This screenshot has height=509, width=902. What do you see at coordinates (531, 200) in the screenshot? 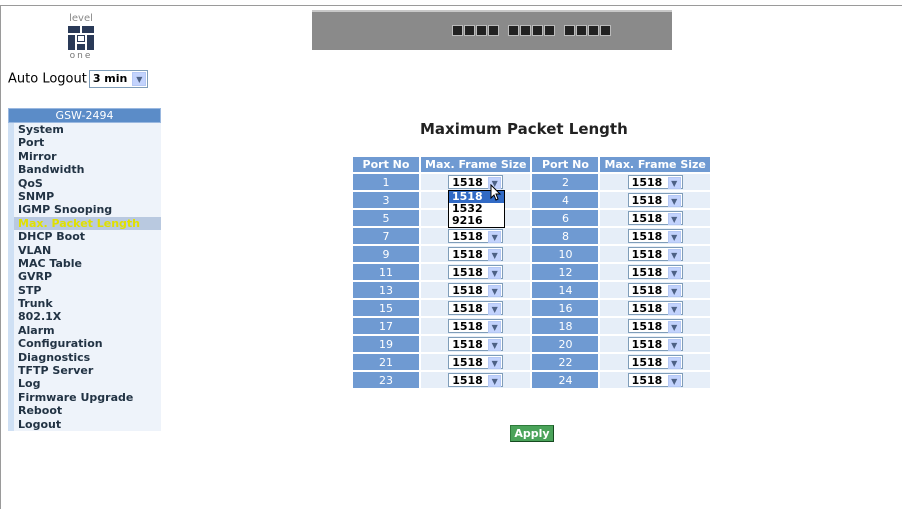
I see `table-row: 3 1518 ▼ 4 1518 ▼` at bounding box center [531, 200].